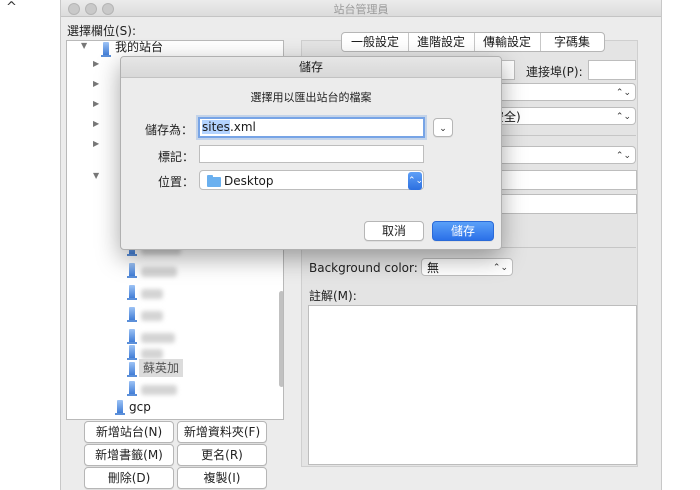 The width and height of the screenshot is (700, 490). Describe the element at coordinates (129, 478) in the screenshot. I see `delete-button: 刪除(D)` at that location.